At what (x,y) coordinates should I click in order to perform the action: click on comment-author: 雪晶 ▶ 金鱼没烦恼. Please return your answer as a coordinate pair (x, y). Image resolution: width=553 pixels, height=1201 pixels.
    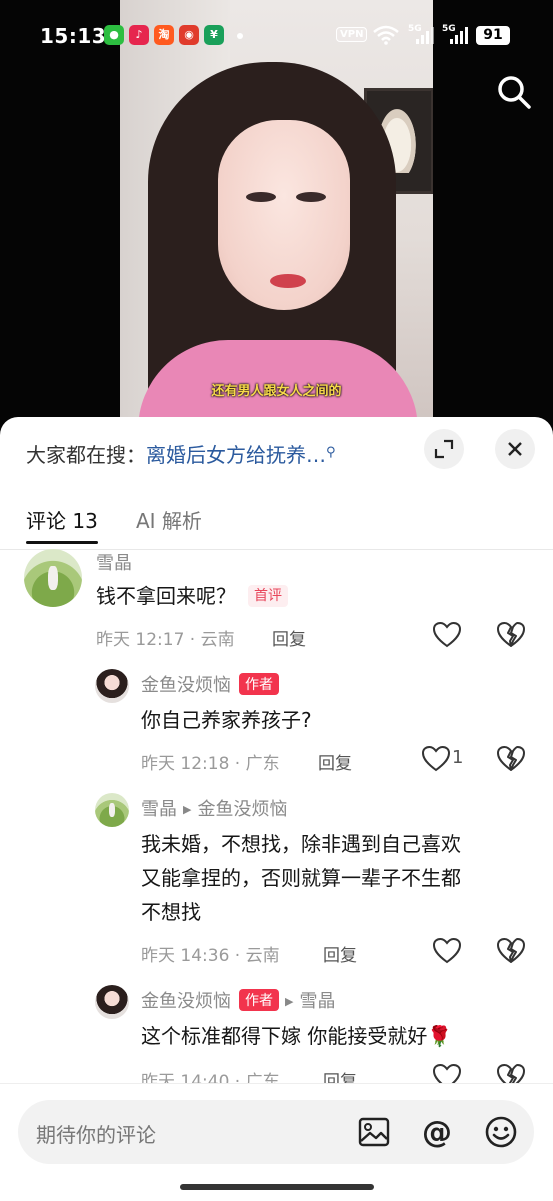
    Looking at the image, I should click on (214, 808).